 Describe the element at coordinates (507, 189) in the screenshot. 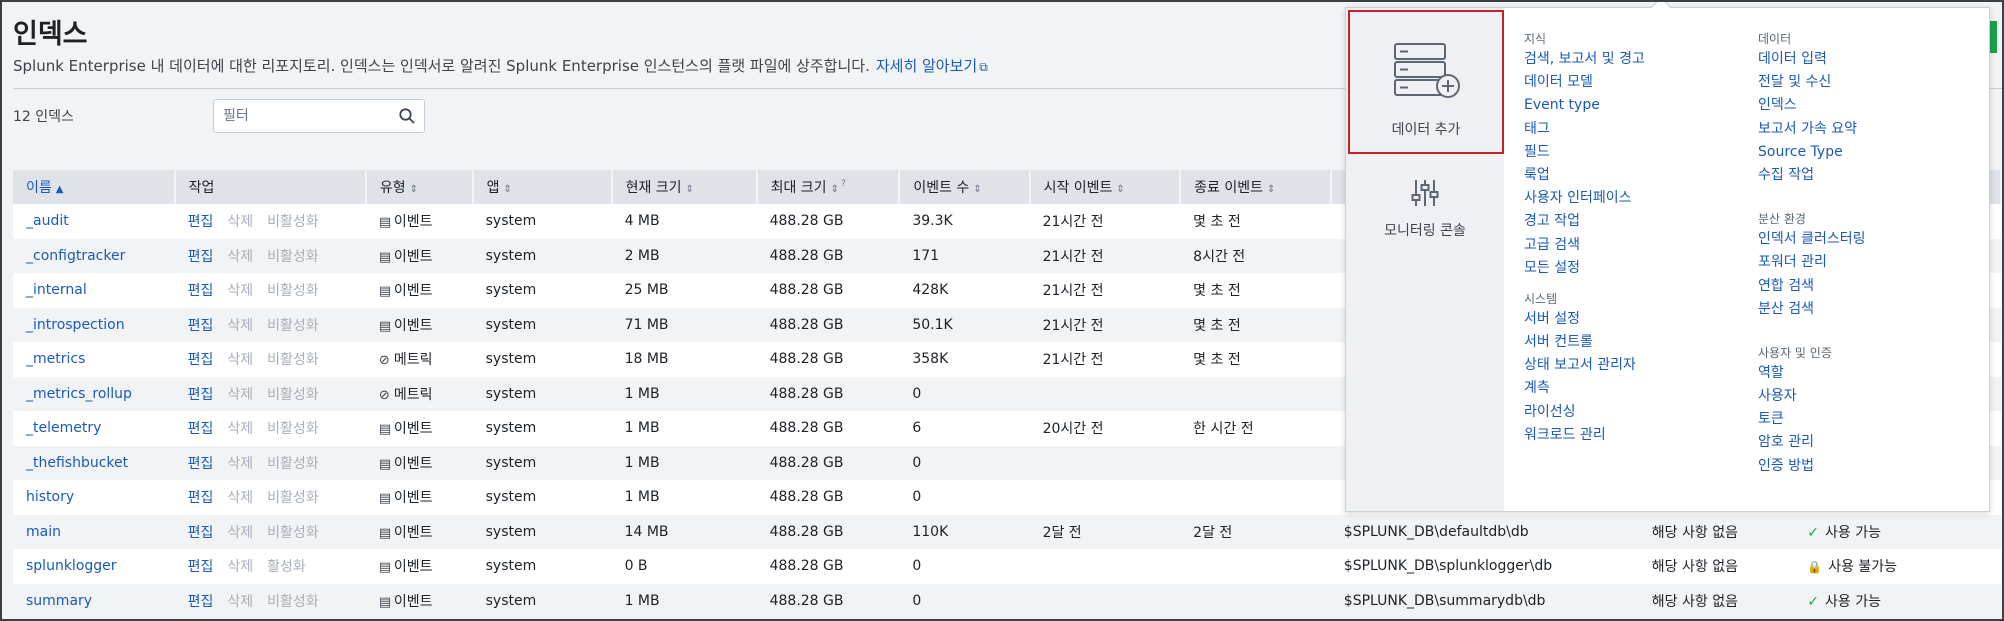

I see `sort-icon: ⇕` at that location.